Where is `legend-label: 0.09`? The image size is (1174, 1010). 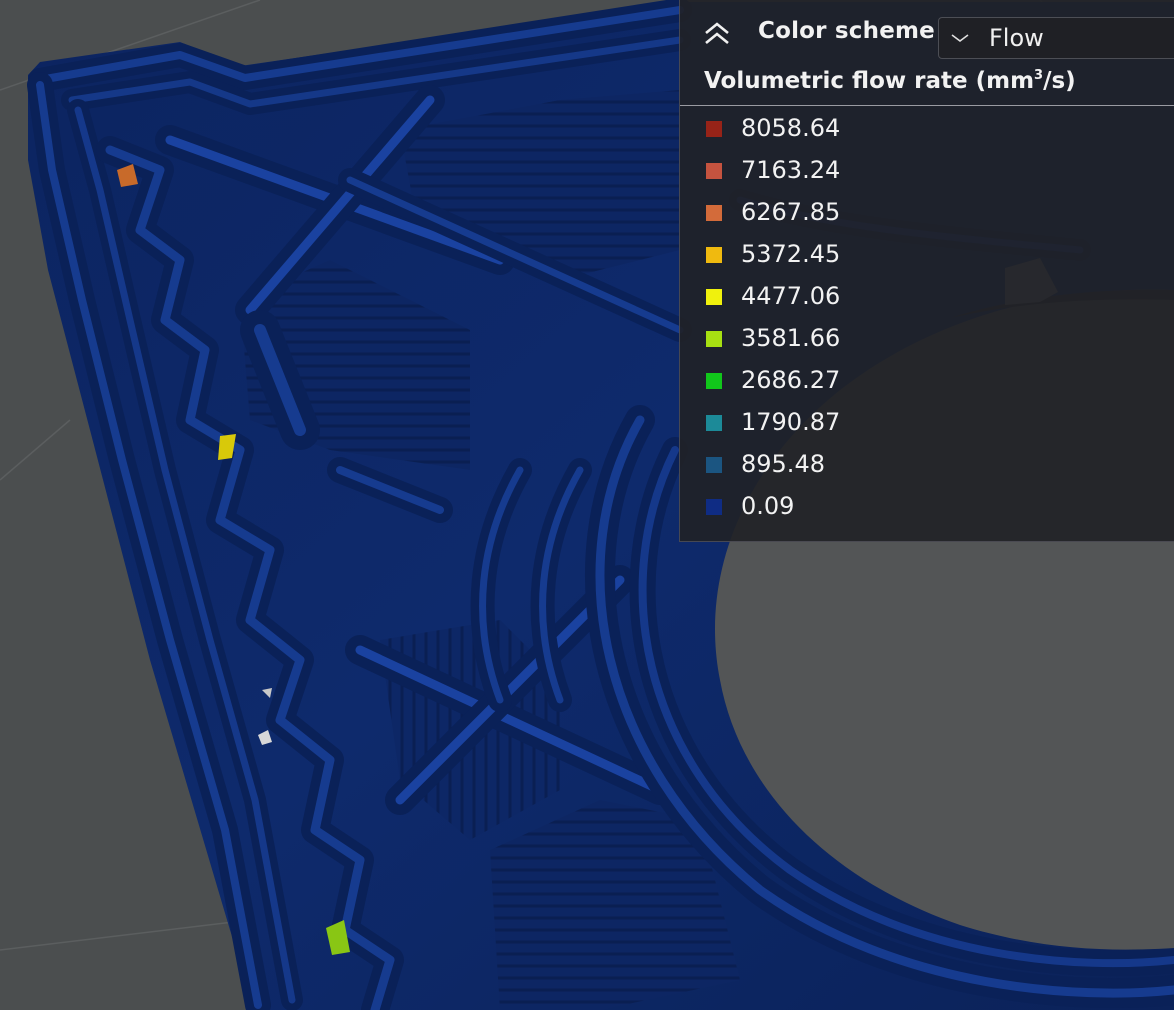 legend-label: 0.09 is located at coordinates (768, 506).